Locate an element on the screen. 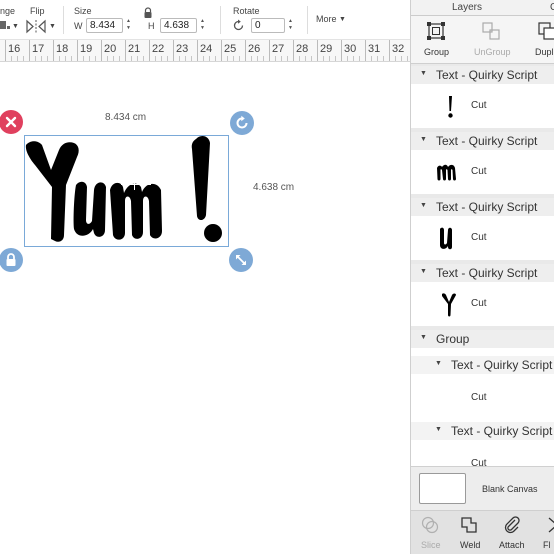 This screenshot has height=554, width=554. blank-canvas-row: Blank Canvas is located at coordinates (482, 488).